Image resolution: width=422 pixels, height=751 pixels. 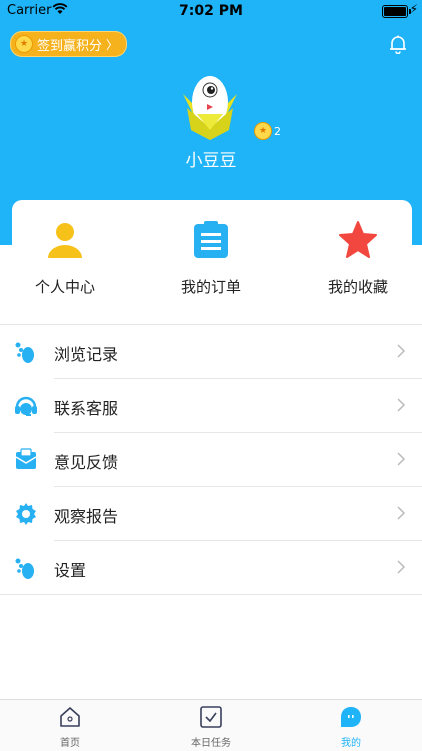 I want to click on bell-icon, so click(x=398, y=44).